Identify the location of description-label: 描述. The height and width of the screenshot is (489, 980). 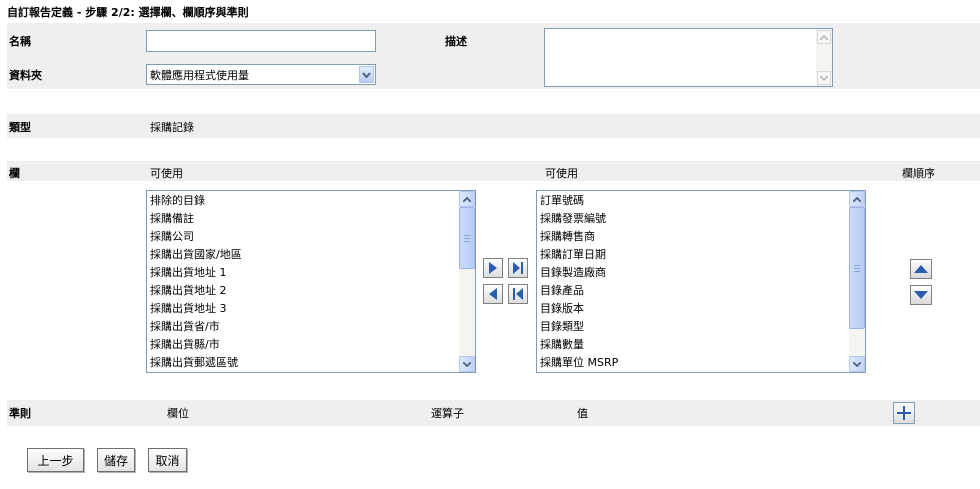
(456, 41).